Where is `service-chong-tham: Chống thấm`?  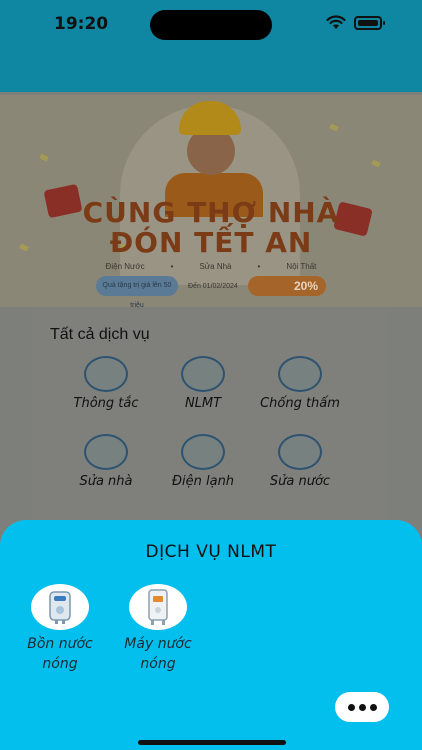
service-chong-tham: Chống thấm is located at coordinates (300, 383).